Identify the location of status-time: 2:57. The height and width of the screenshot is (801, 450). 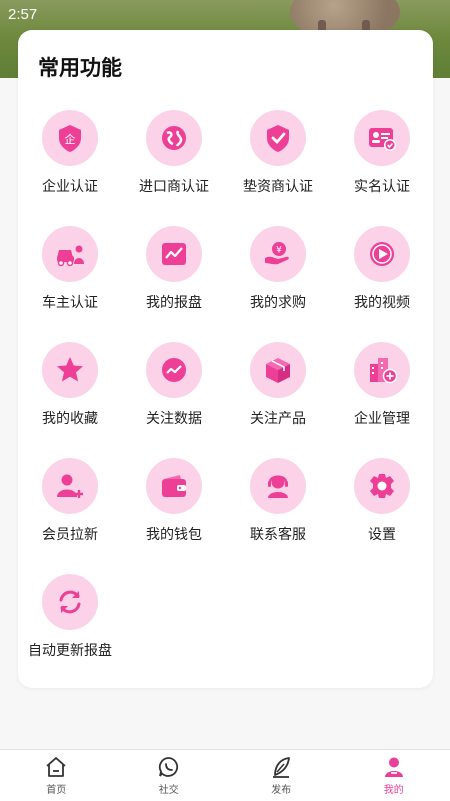
(22, 14).